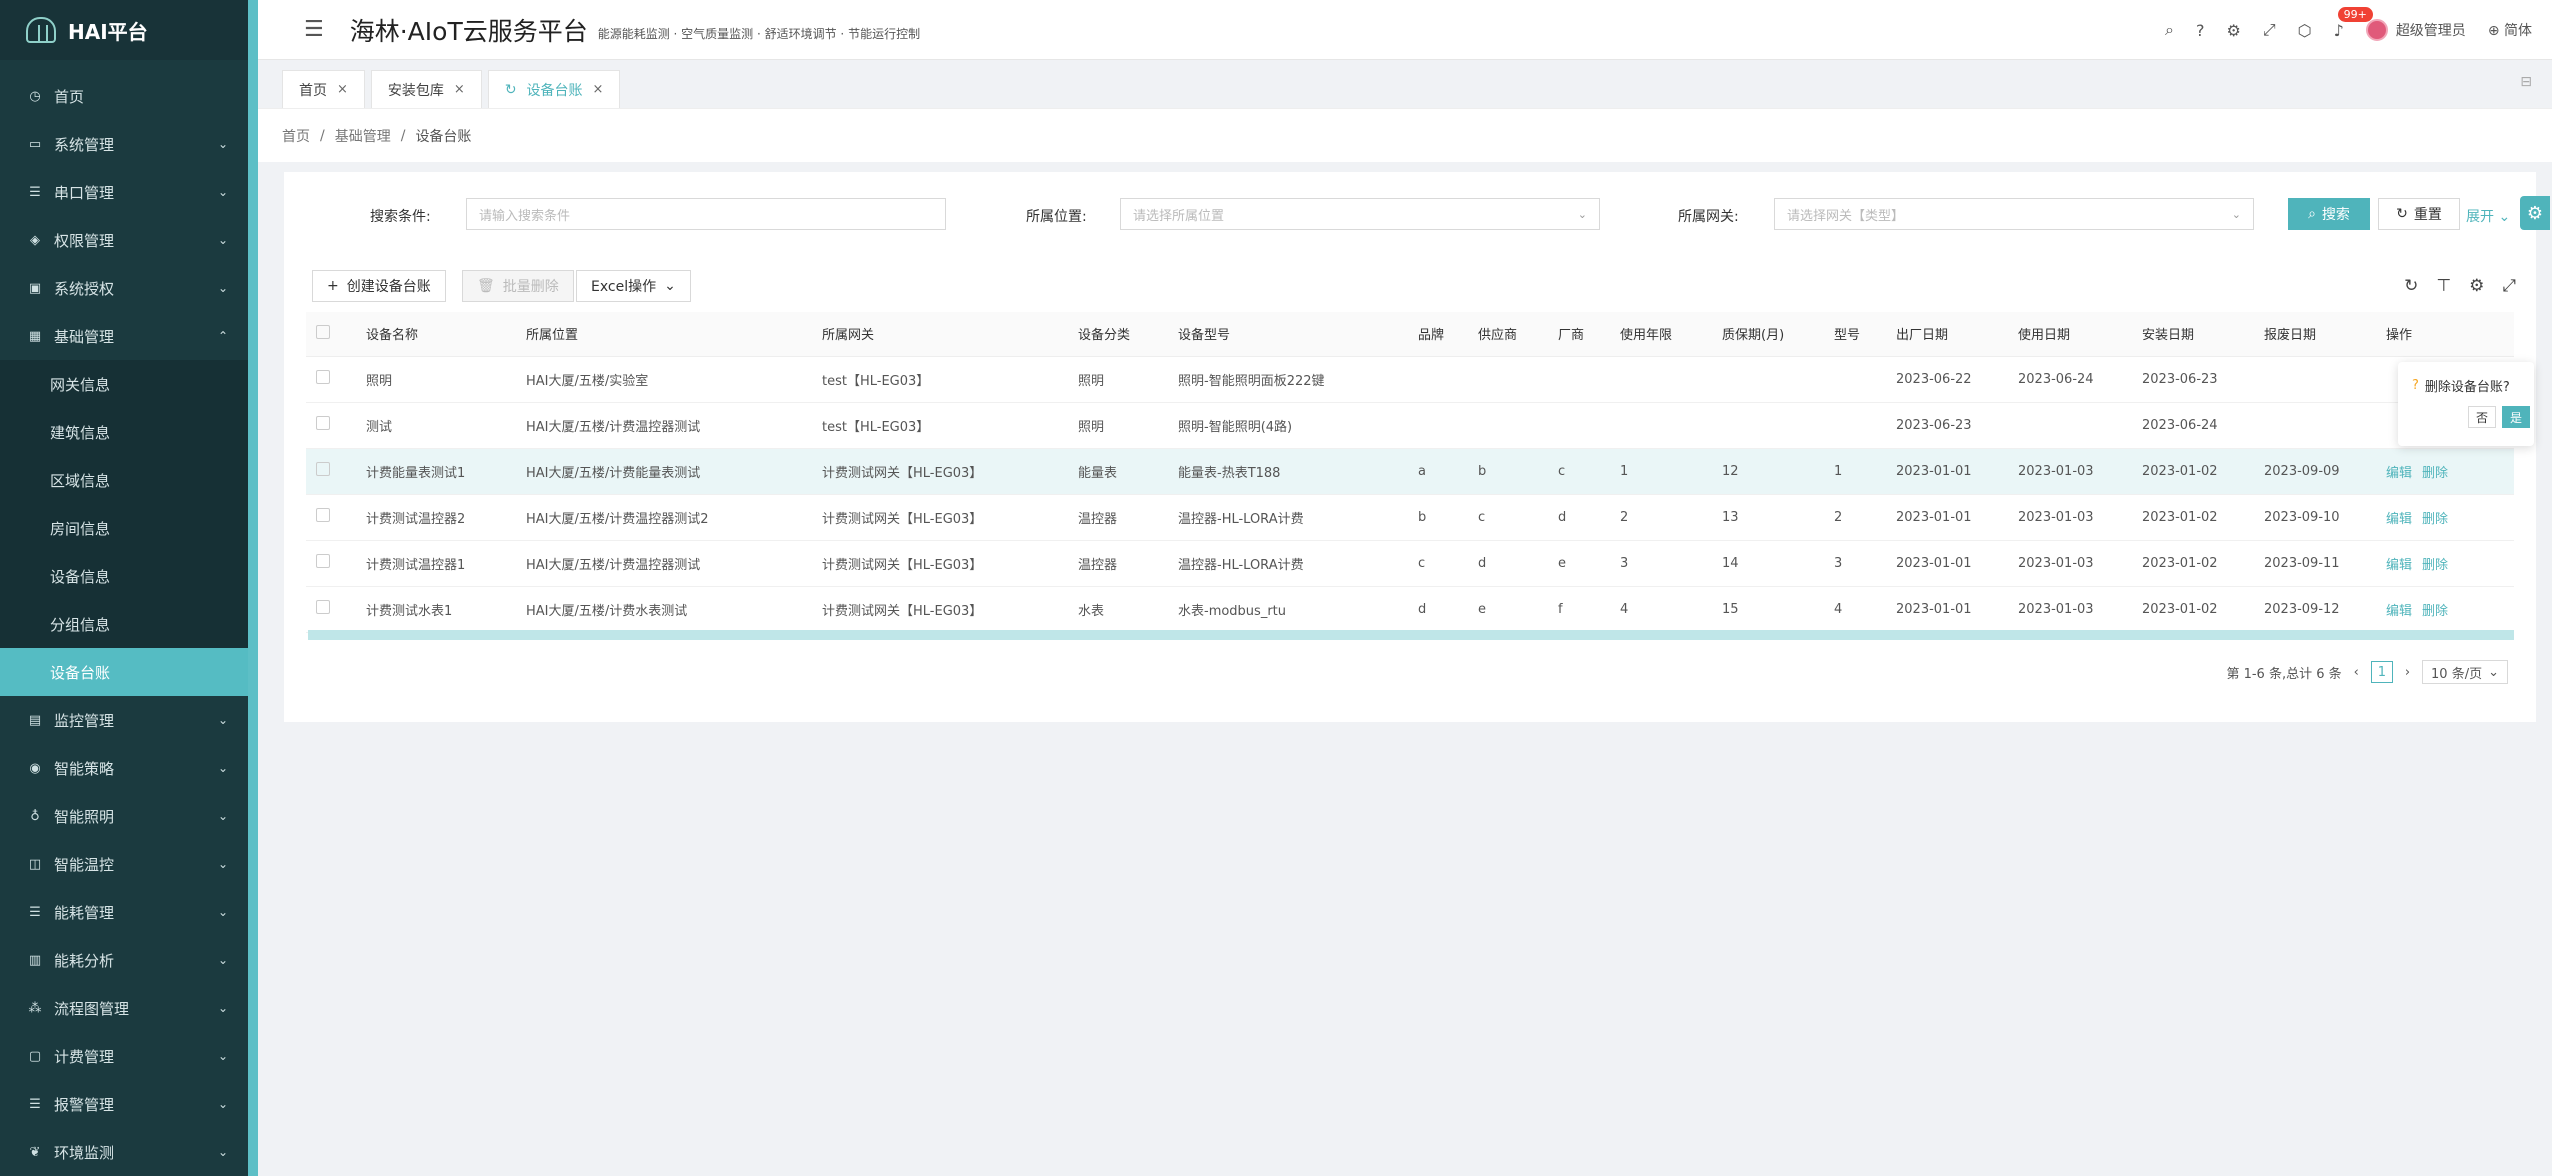 The width and height of the screenshot is (2552, 1176). What do you see at coordinates (2305, 30) in the screenshot?
I see `shield-icon: ⬡` at bounding box center [2305, 30].